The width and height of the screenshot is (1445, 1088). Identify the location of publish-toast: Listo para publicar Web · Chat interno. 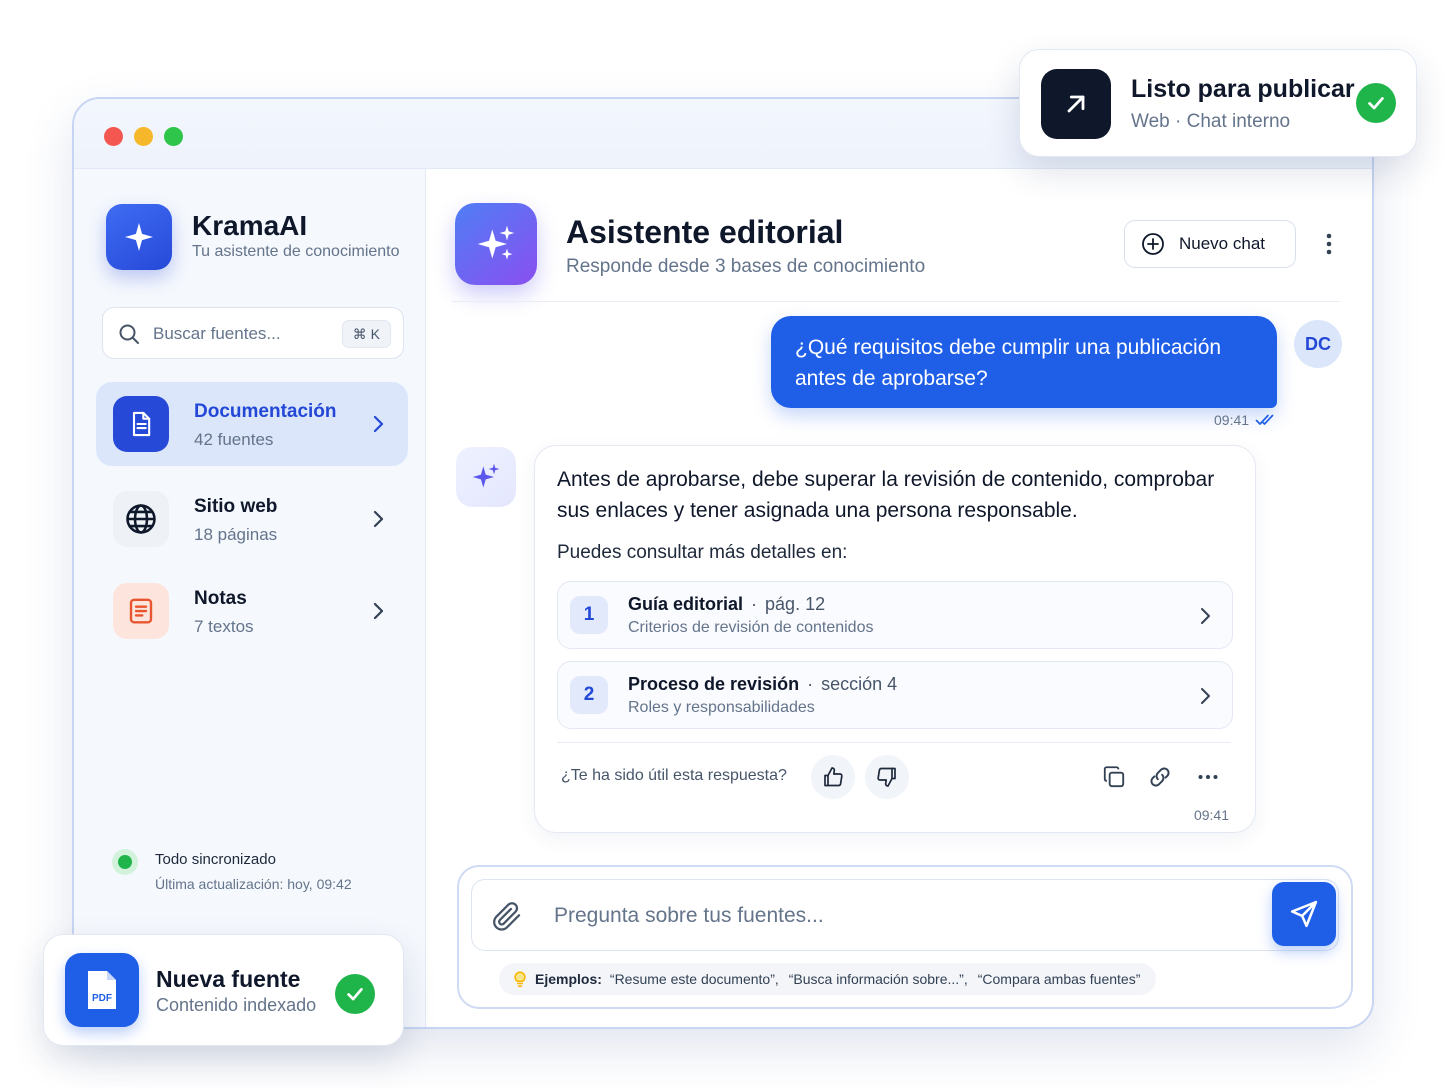
(1218, 103).